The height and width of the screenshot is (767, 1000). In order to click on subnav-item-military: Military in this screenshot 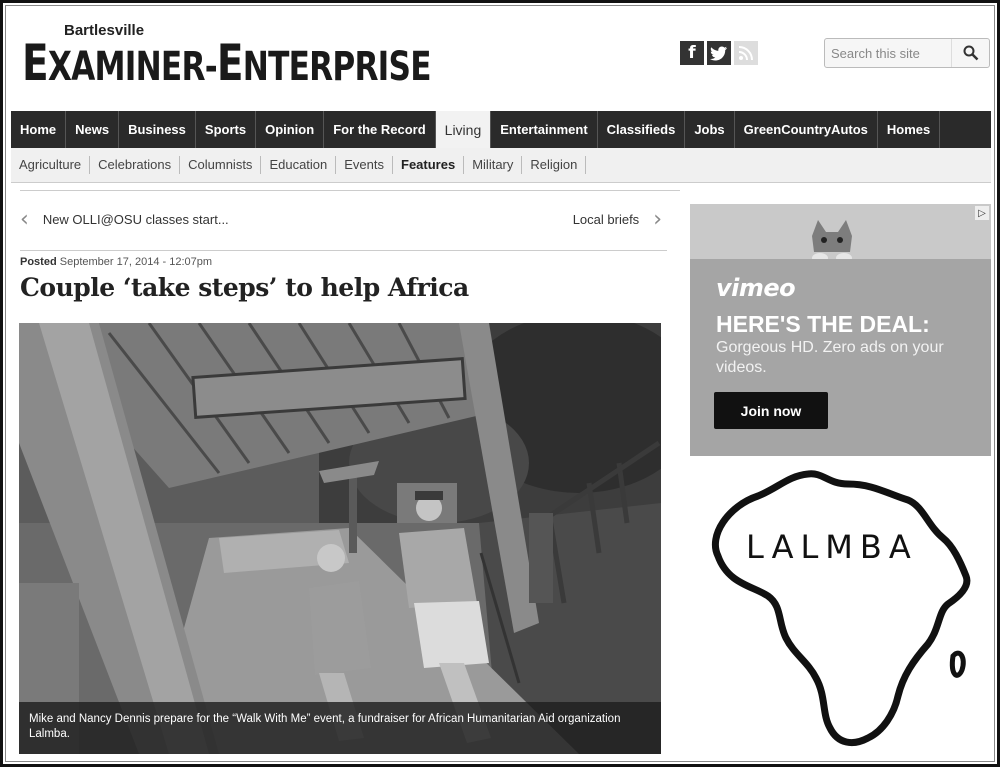, I will do `click(493, 165)`.